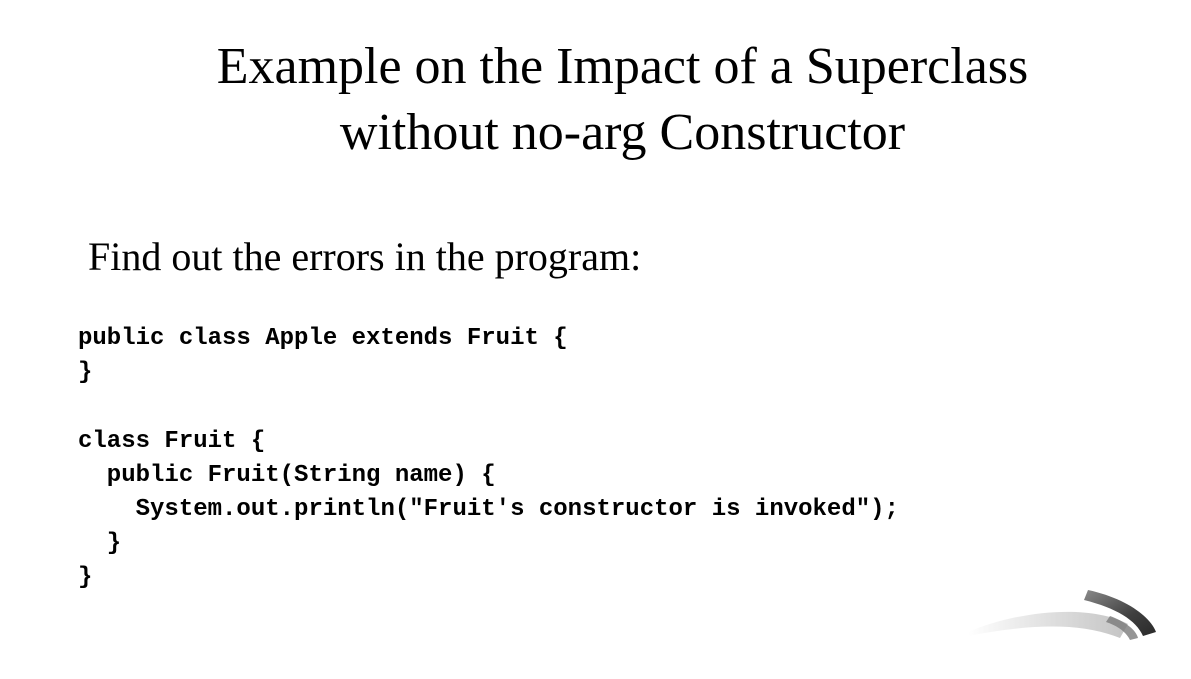 Image resolution: width=1191 pixels, height=679 pixels. Describe the element at coordinates (622, 132) in the screenshot. I see `slide-title-line-2: without no-arg Constructor` at that location.